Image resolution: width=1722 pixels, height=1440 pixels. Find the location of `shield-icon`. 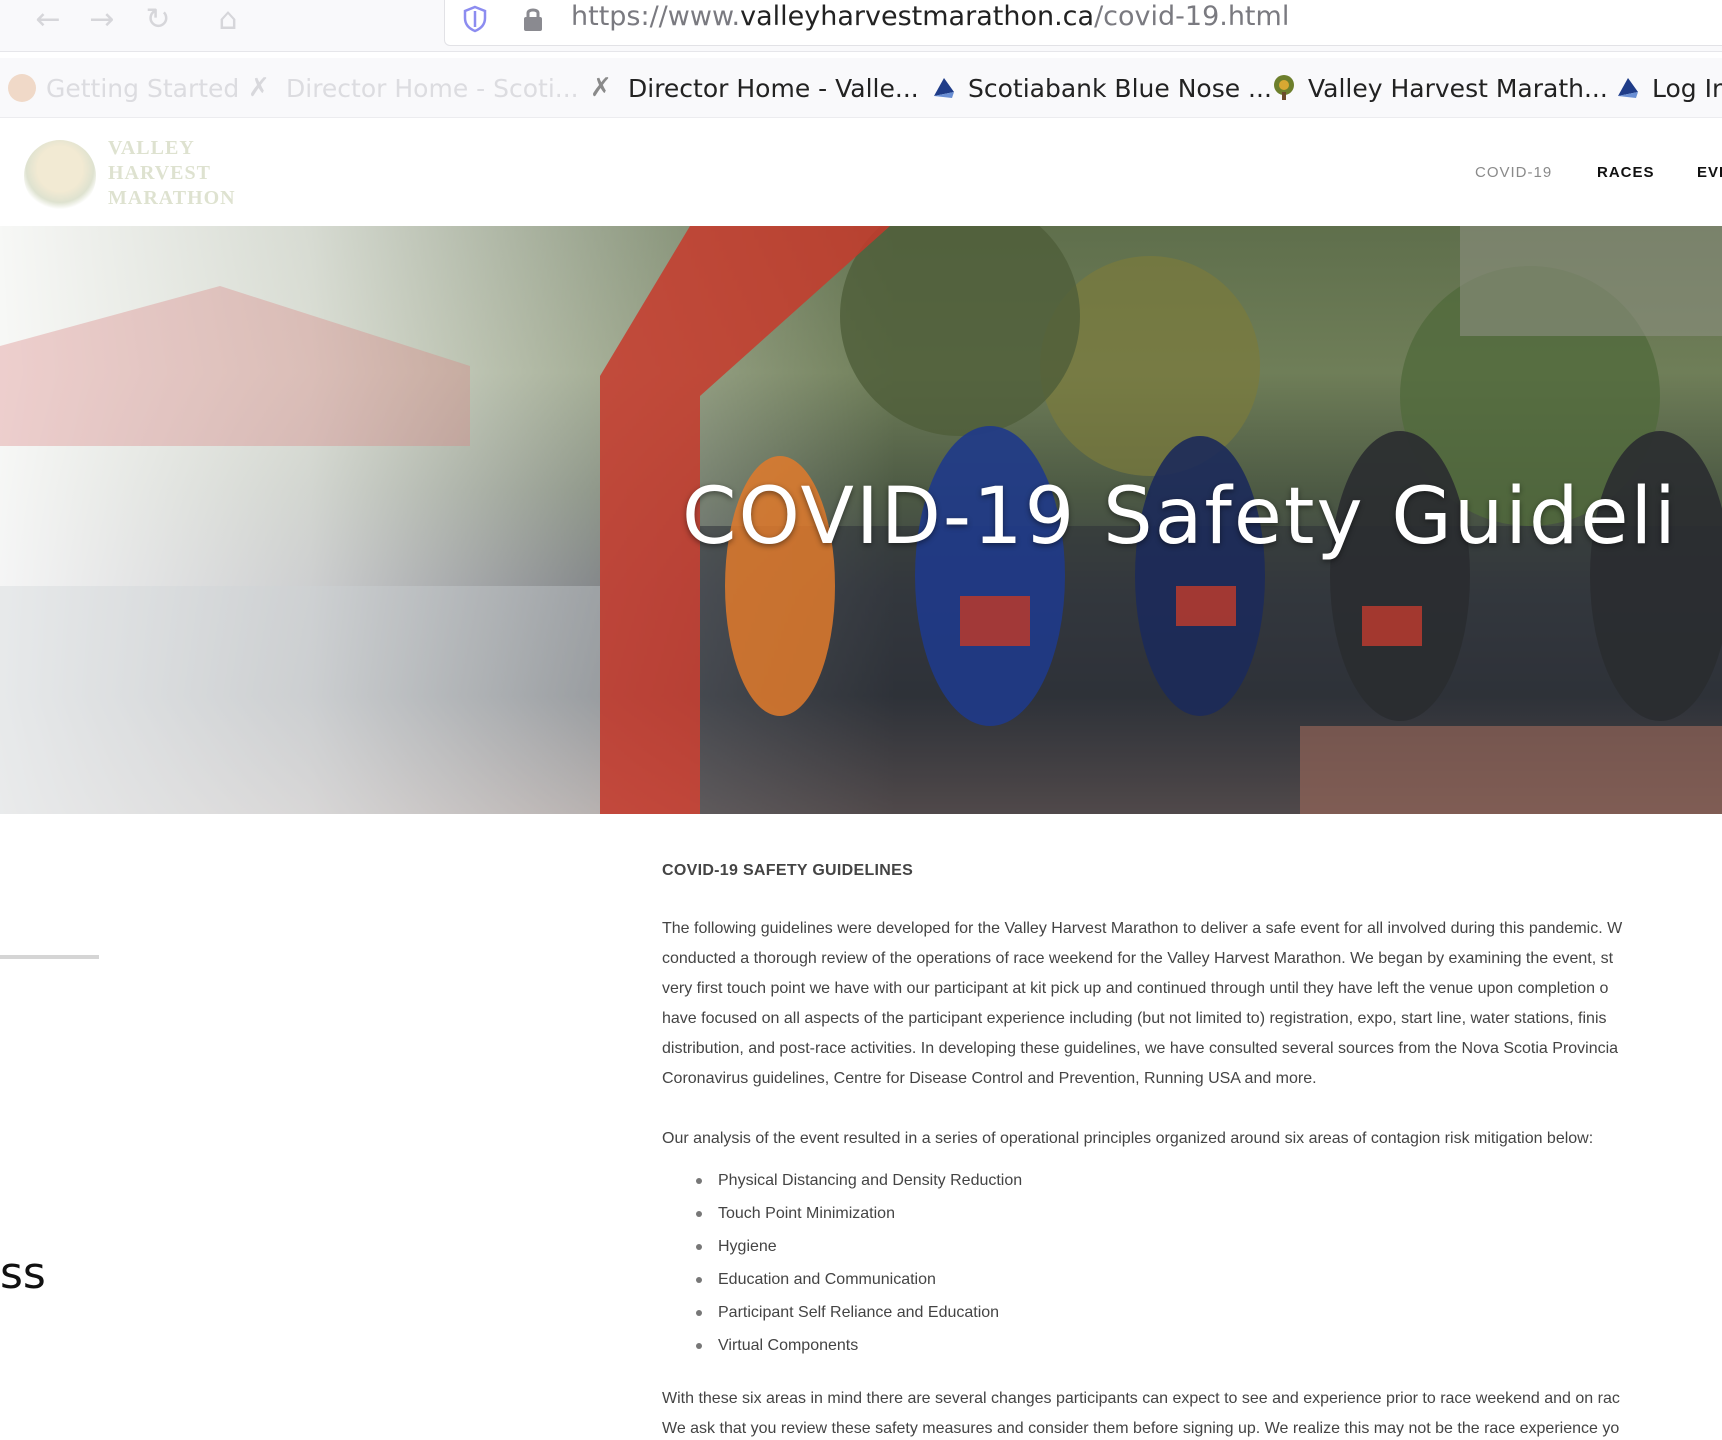

shield-icon is located at coordinates (475, 19).